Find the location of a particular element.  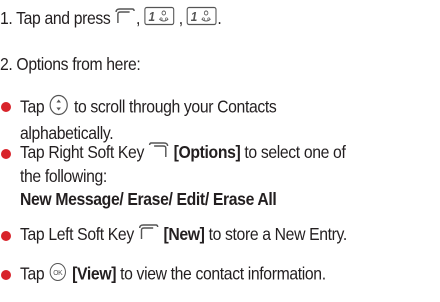

ok-label: OK is located at coordinates (59, 273).